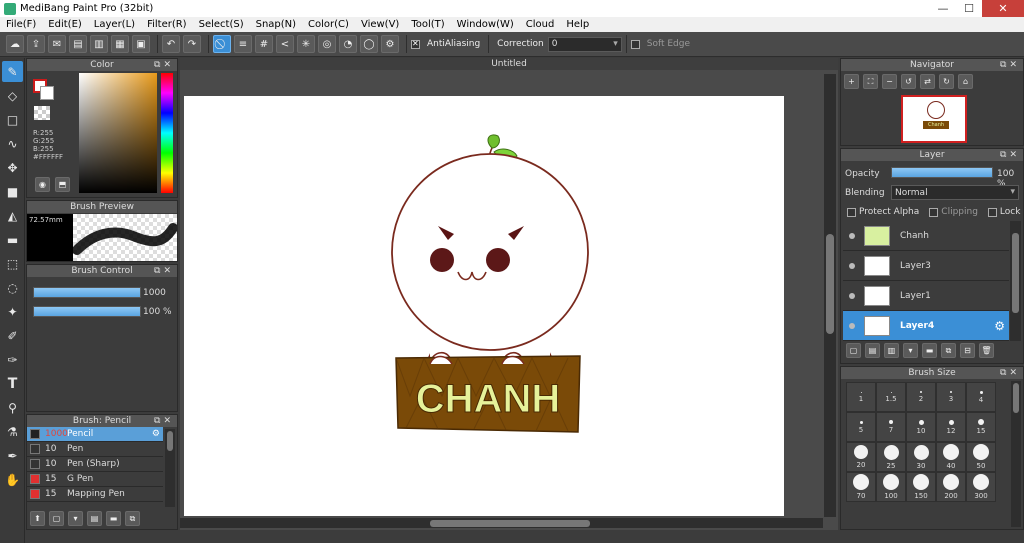 Image resolution: width=1024 pixels, height=543 pixels. Describe the element at coordinates (42, 184) in the screenshot. I see `color-wheel-icon: ◉` at that location.